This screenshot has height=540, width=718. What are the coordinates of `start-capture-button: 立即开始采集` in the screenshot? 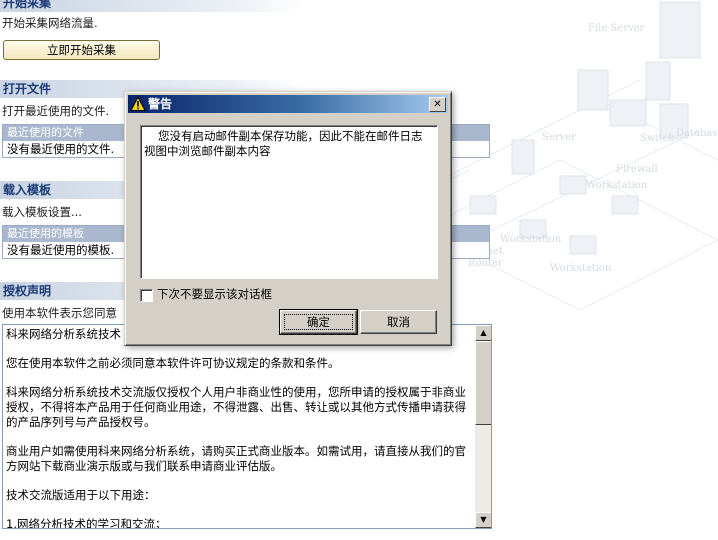 It's located at (81, 50).